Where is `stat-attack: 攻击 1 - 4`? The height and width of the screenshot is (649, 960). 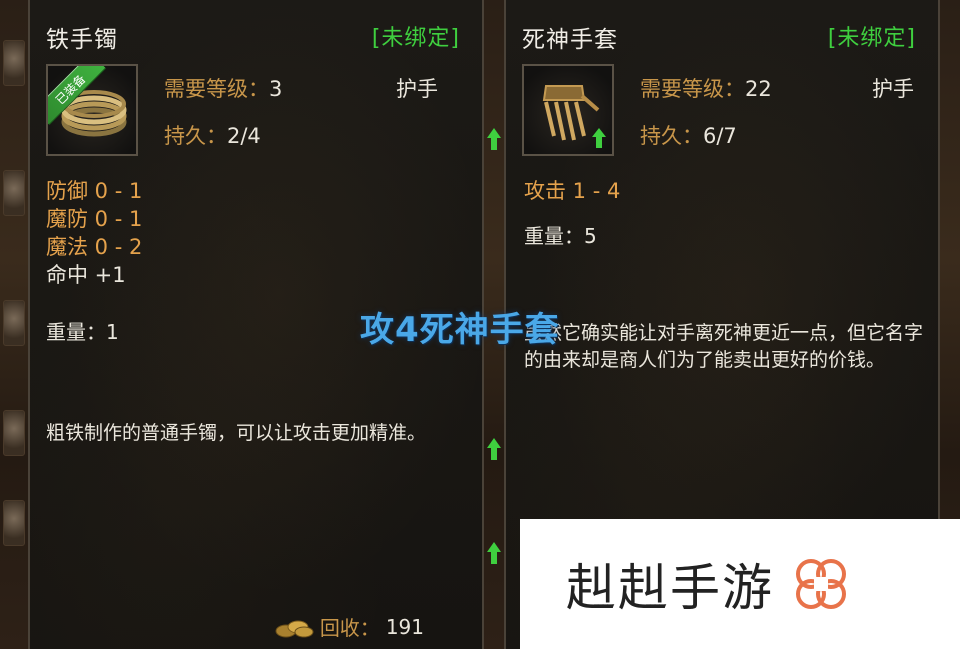
stat-attack: 攻击 1 - 4 is located at coordinates (572, 191).